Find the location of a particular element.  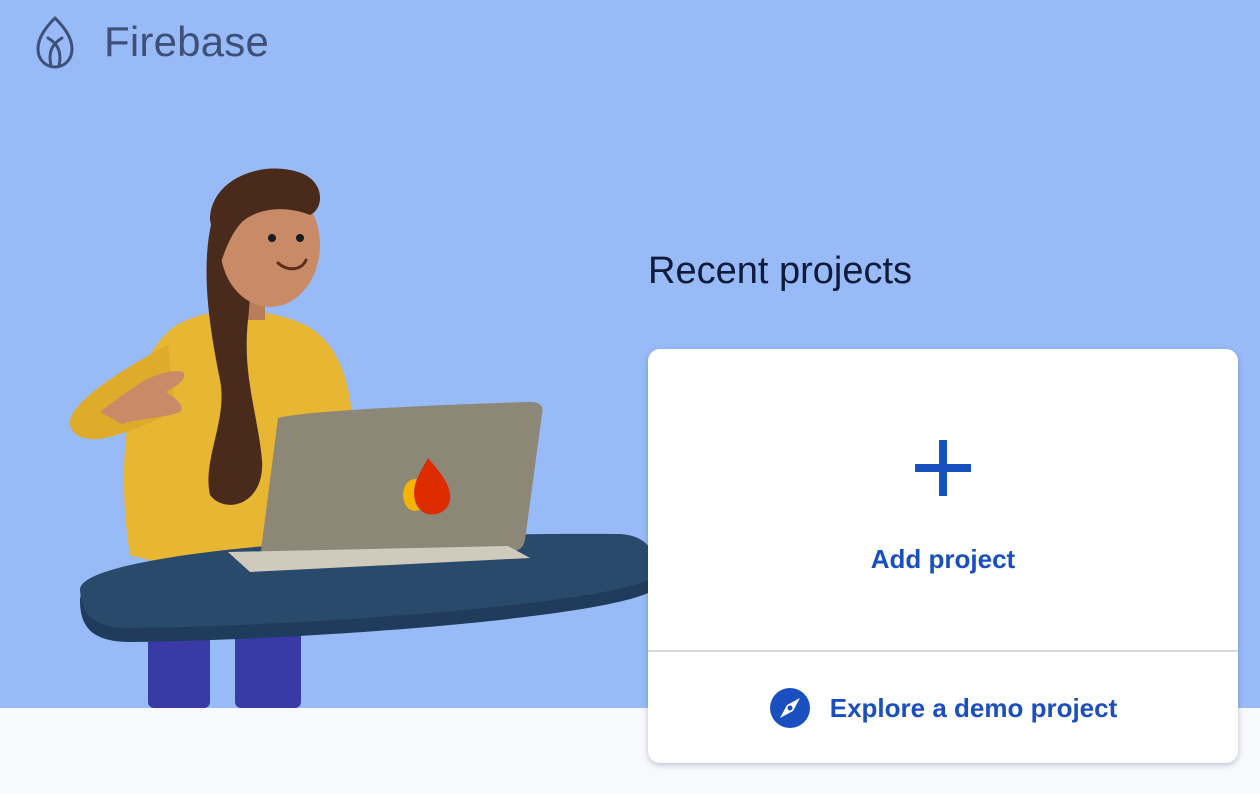

firebase-logo: Firebase is located at coordinates (150, 42).